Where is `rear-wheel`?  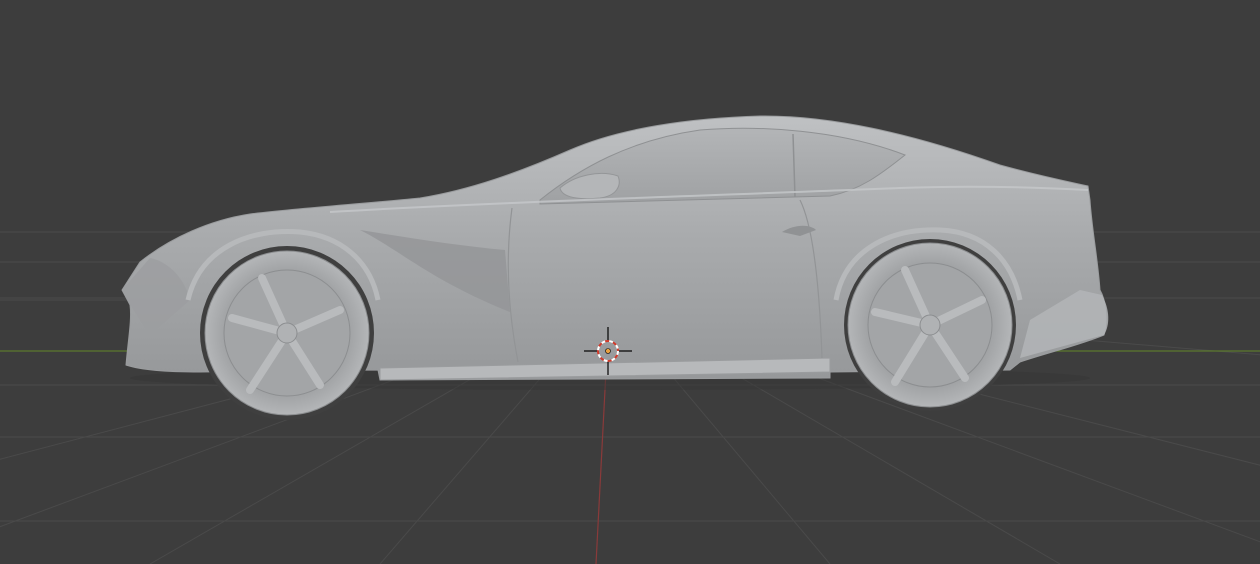 rear-wheel is located at coordinates (930, 325).